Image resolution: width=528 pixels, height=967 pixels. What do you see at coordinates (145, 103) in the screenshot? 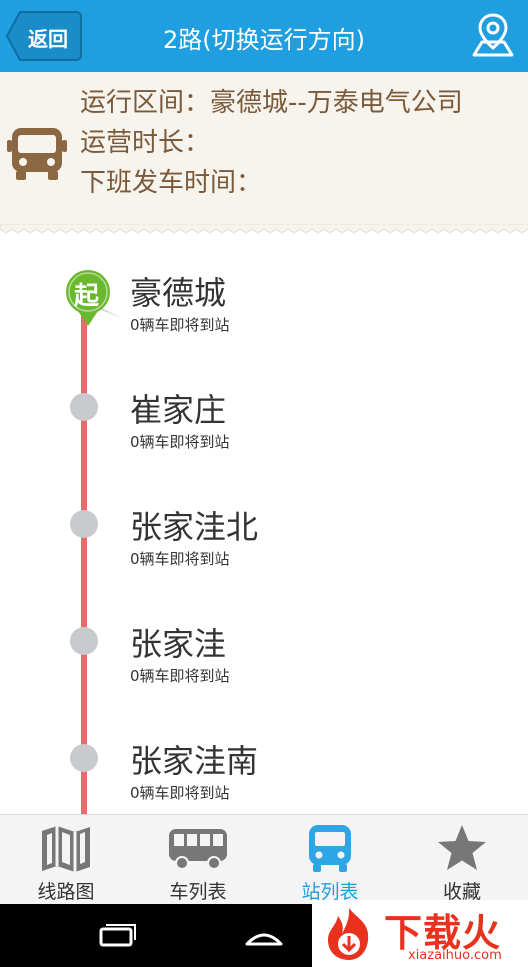
I see `route-section-label: 运行区间：` at bounding box center [145, 103].